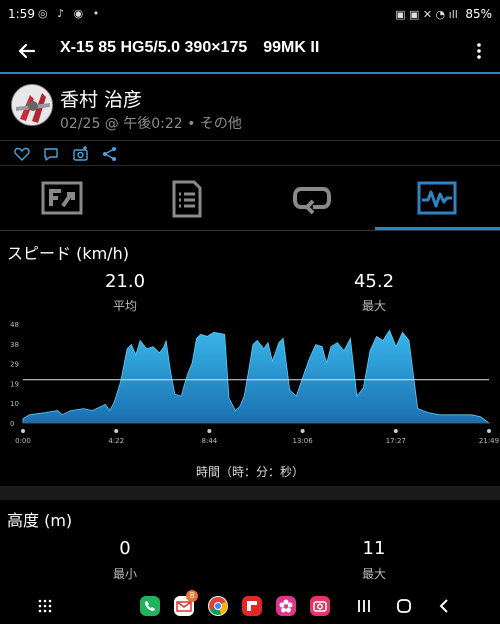 This screenshot has width=500, height=624. Describe the element at coordinates (14, 404) in the screenshot. I see `y-tick-label: 10` at that location.